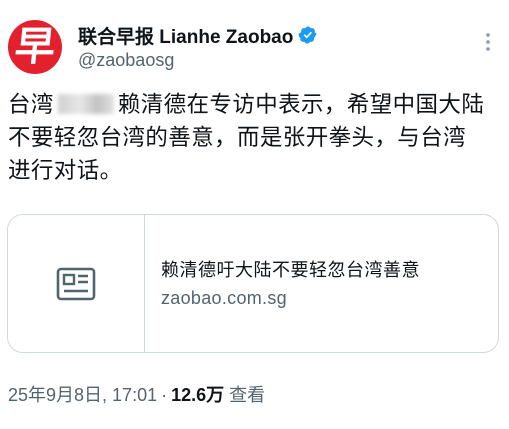 Image resolution: width=509 pixels, height=429 pixels. What do you see at coordinates (247, 395) in the screenshot?
I see `views-label: 查看` at bounding box center [247, 395].